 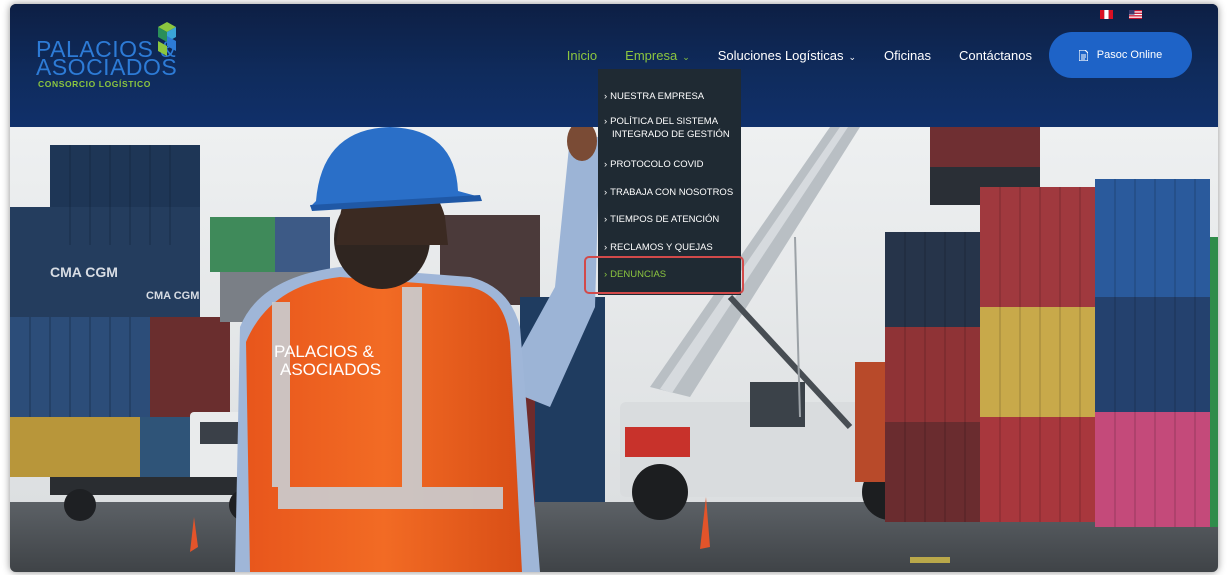 I want to click on pasoc-online-button: Pasoc Online, so click(x=1120, y=55).